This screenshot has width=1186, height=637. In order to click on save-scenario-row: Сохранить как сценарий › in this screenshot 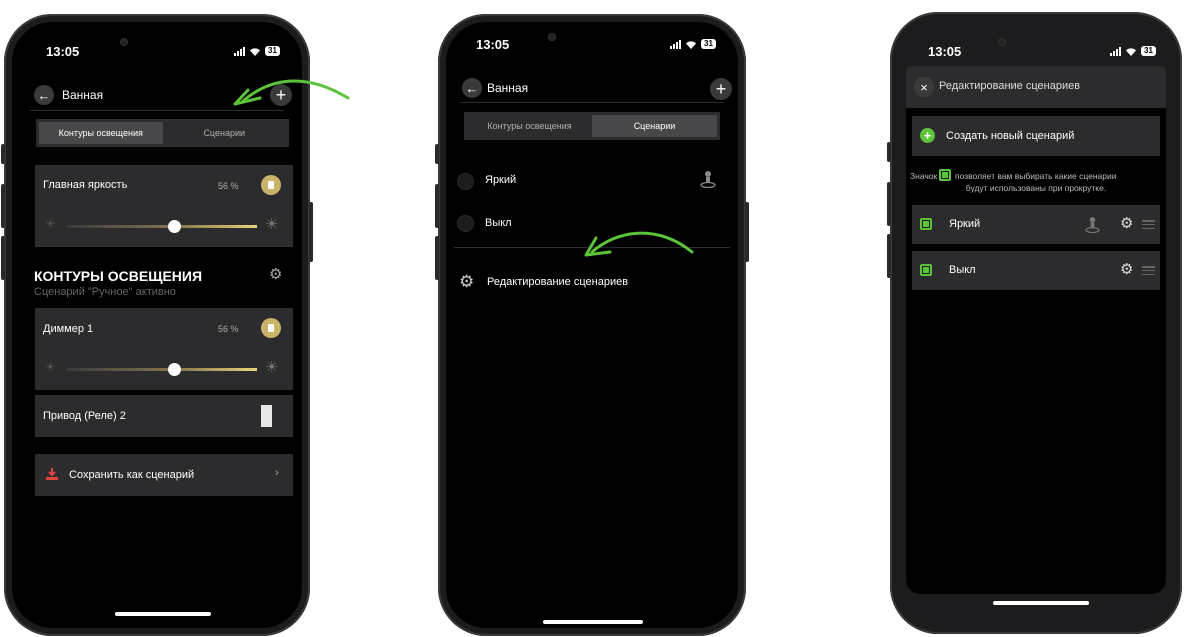, I will do `click(164, 475)`.